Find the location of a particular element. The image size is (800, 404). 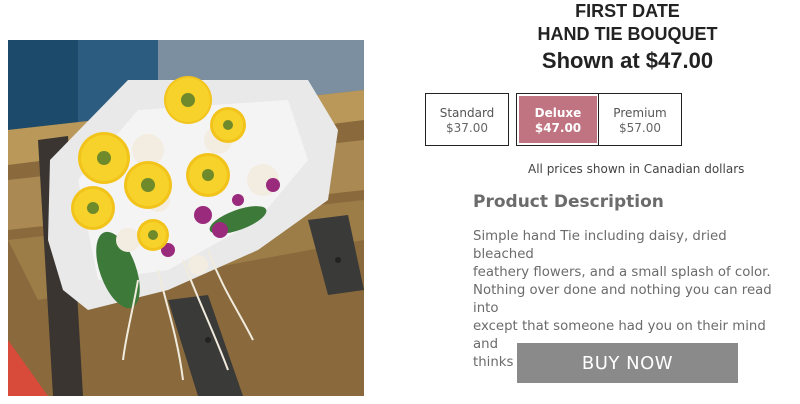

shown-price: Shown at $47.00 is located at coordinates (627, 60).